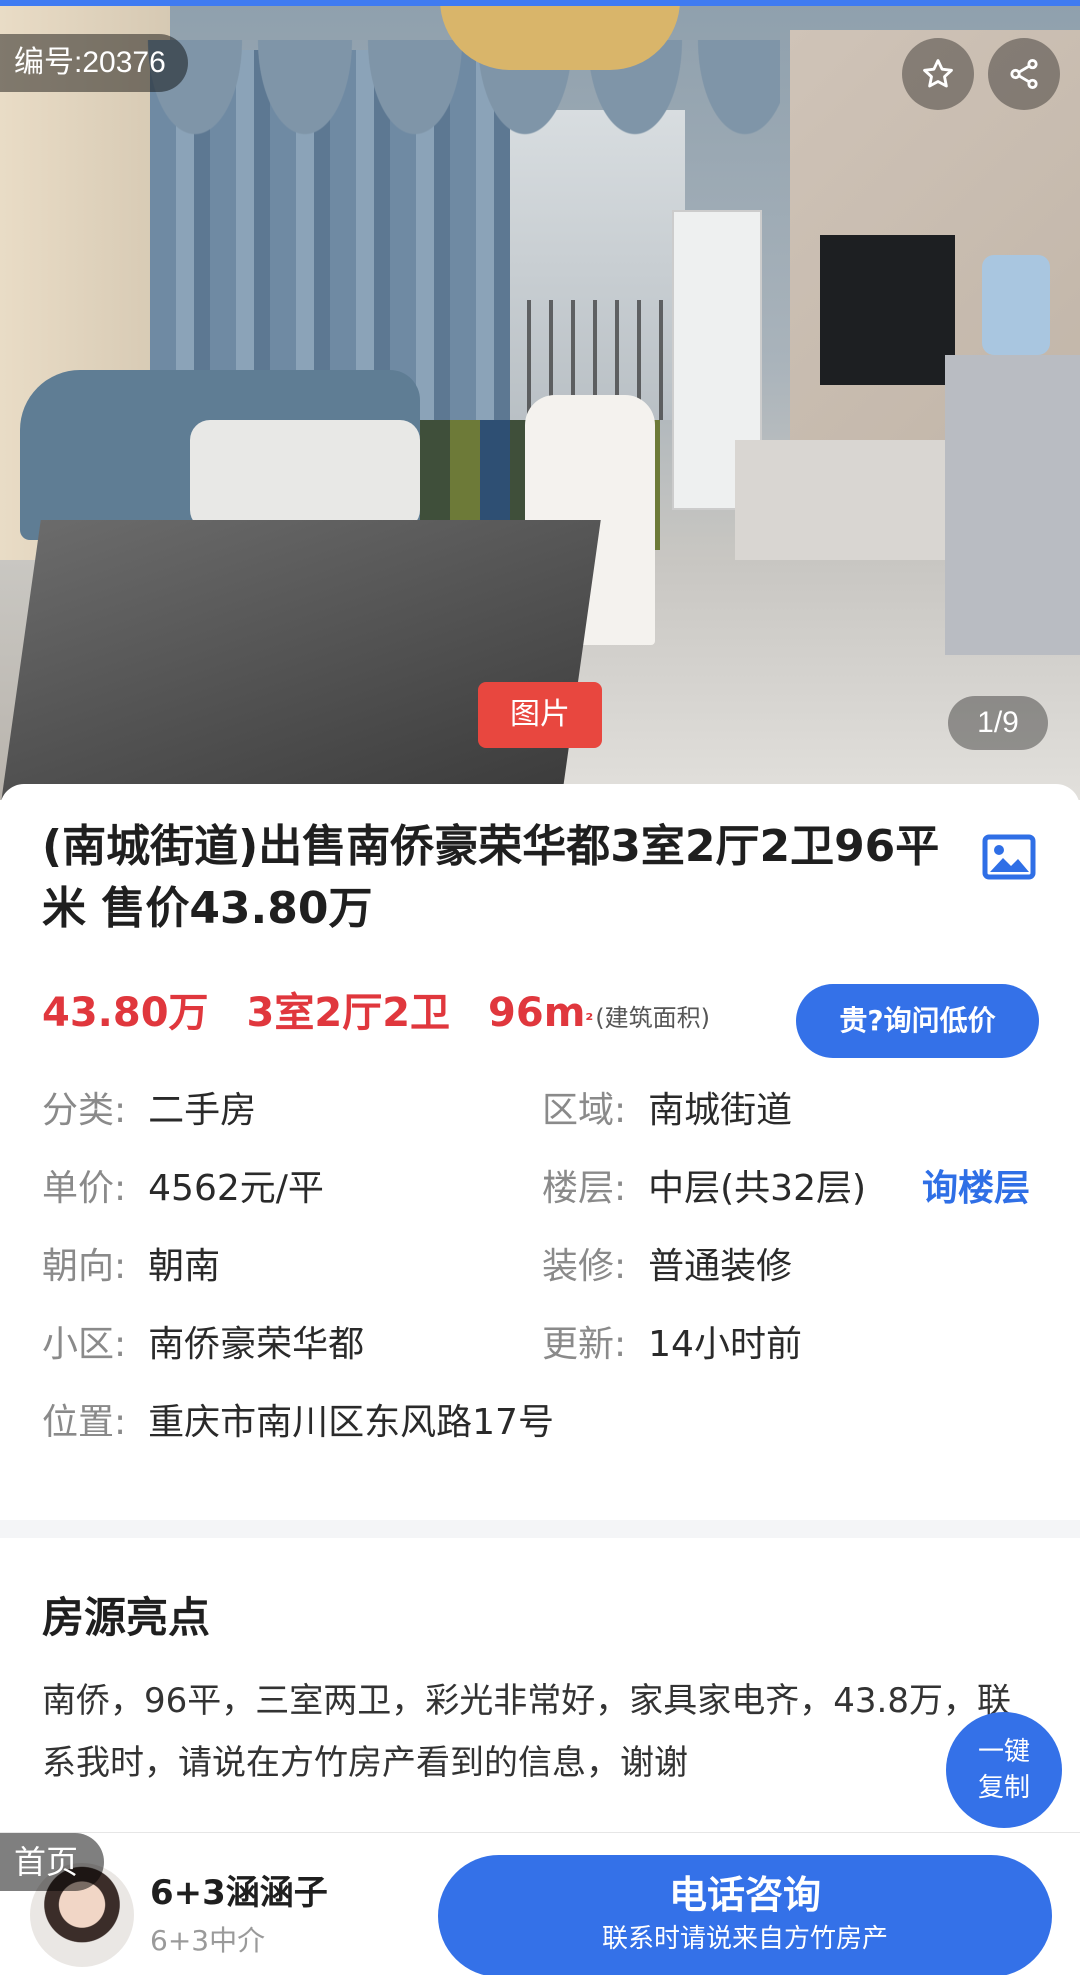 The image size is (1080, 1975). Describe the element at coordinates (1009, 857) in the screenshot. I see `image-album-icon` at that location.